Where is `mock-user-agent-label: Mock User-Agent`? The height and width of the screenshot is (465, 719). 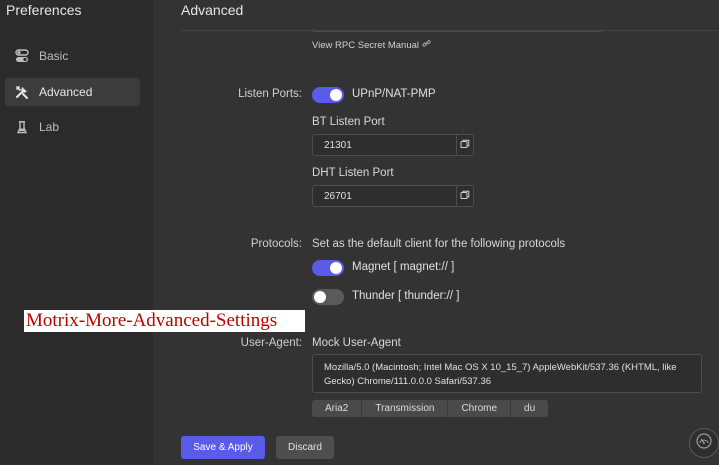
mock-user-agent-label: Mock User-Agent is located at coordinates (356, 343).